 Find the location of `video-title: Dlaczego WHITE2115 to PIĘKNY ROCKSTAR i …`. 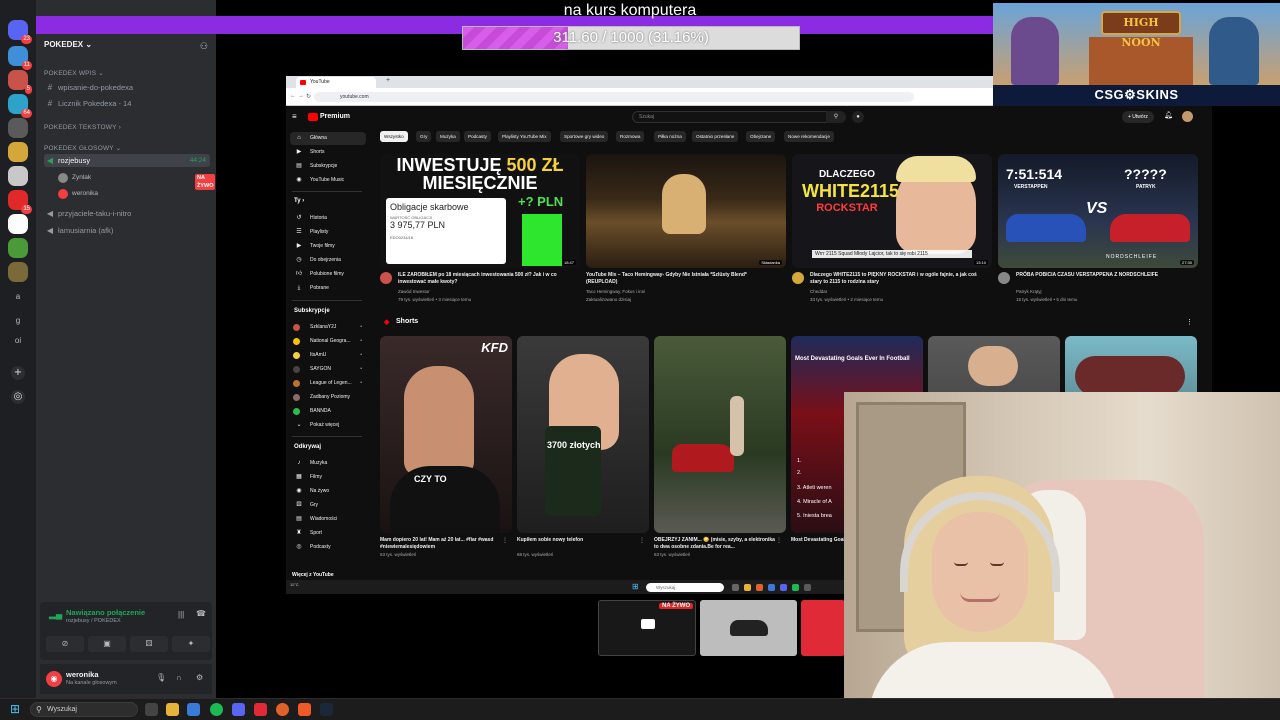

video-title: Dlaczego WHITE2115 to PIĘKNY ROCKSTAR i … is located at coordinates (897, 279).